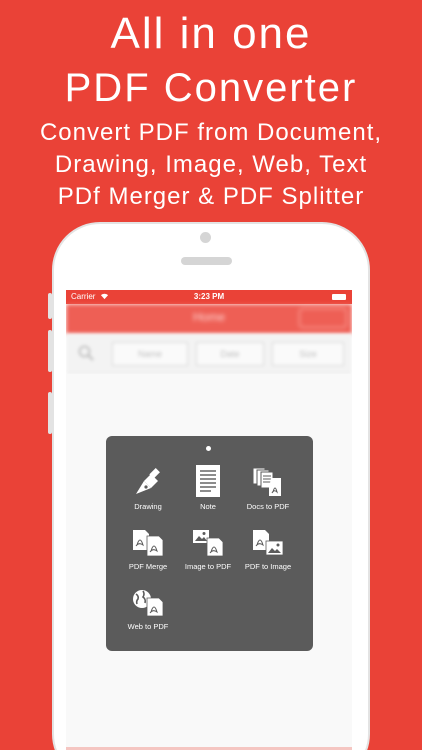  Describe the element at coordinates (209, 319) in the screenshot. I see `navigation-bar: Home` at that location.